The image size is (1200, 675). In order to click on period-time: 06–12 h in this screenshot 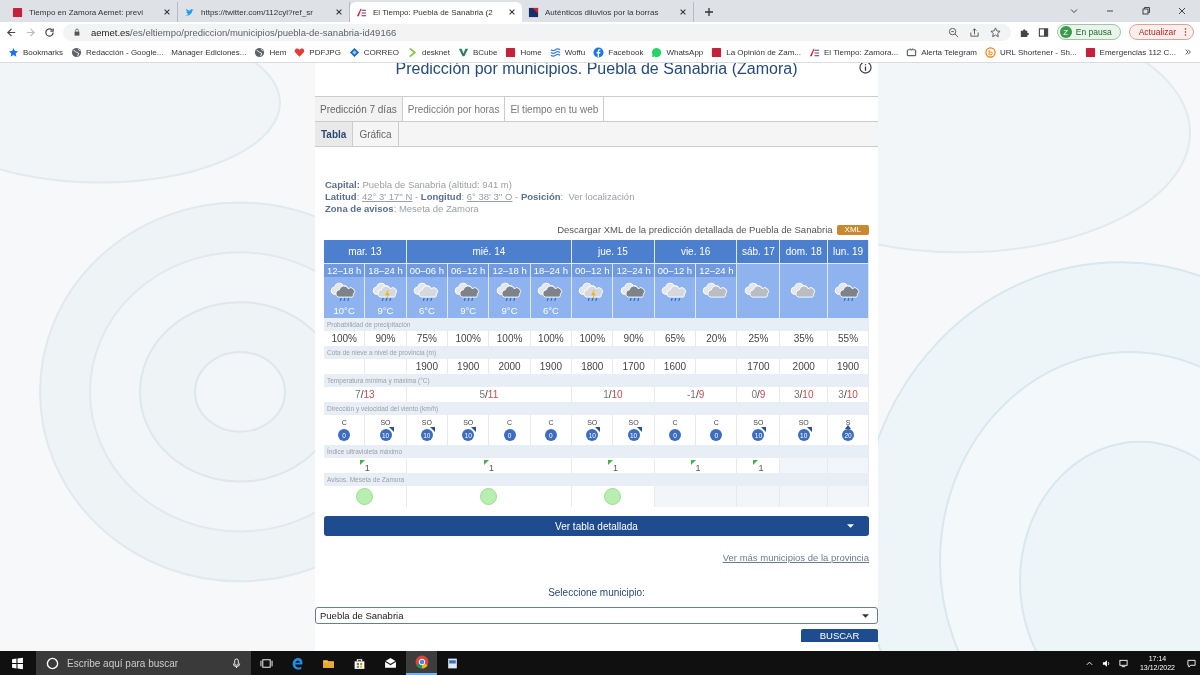, I will do `click(468, 270)`.